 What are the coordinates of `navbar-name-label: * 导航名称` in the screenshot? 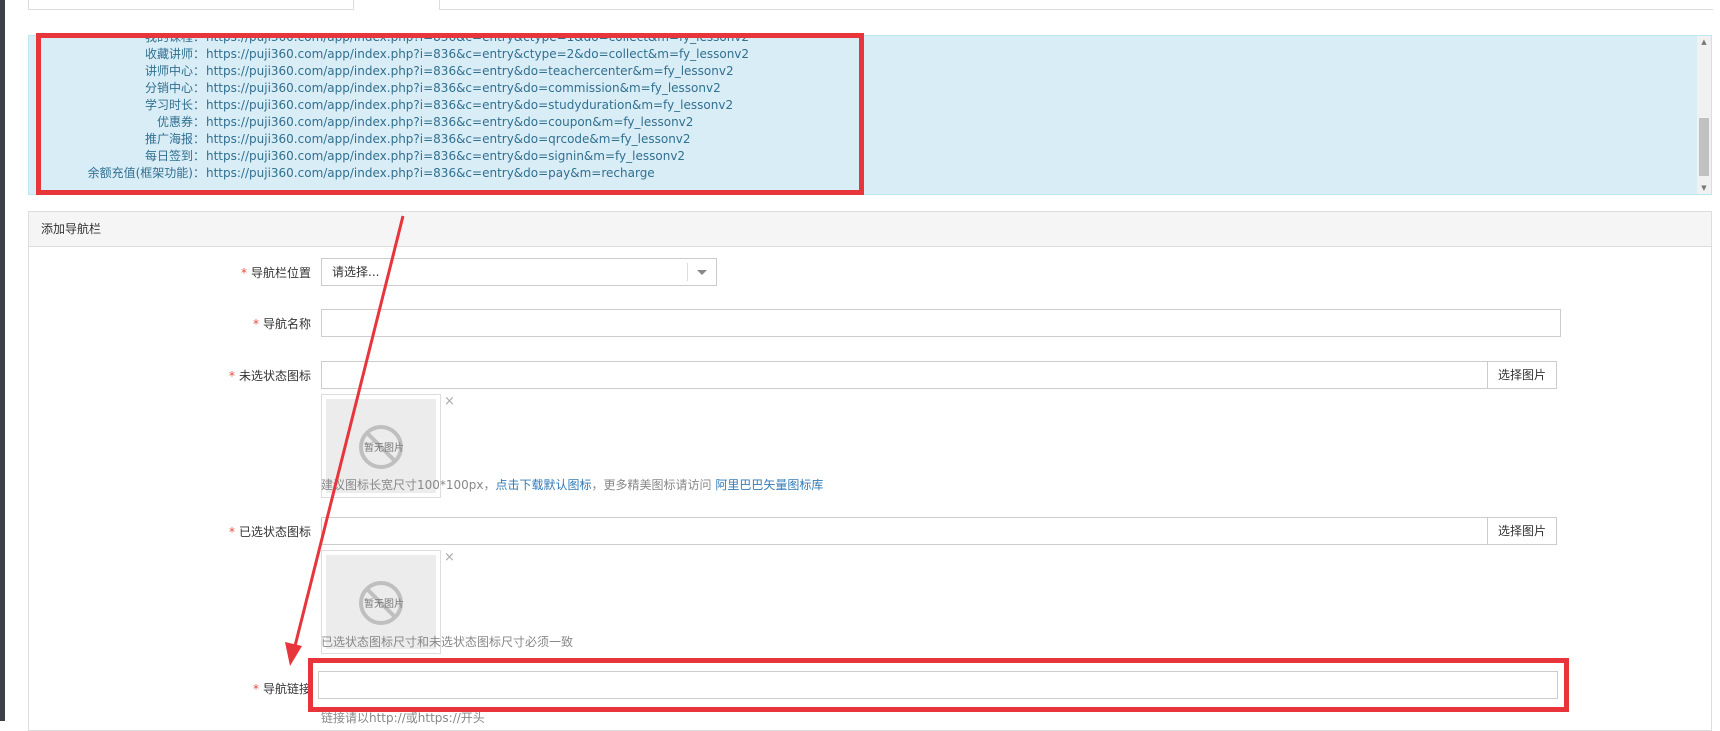 It's located at (211, 323).